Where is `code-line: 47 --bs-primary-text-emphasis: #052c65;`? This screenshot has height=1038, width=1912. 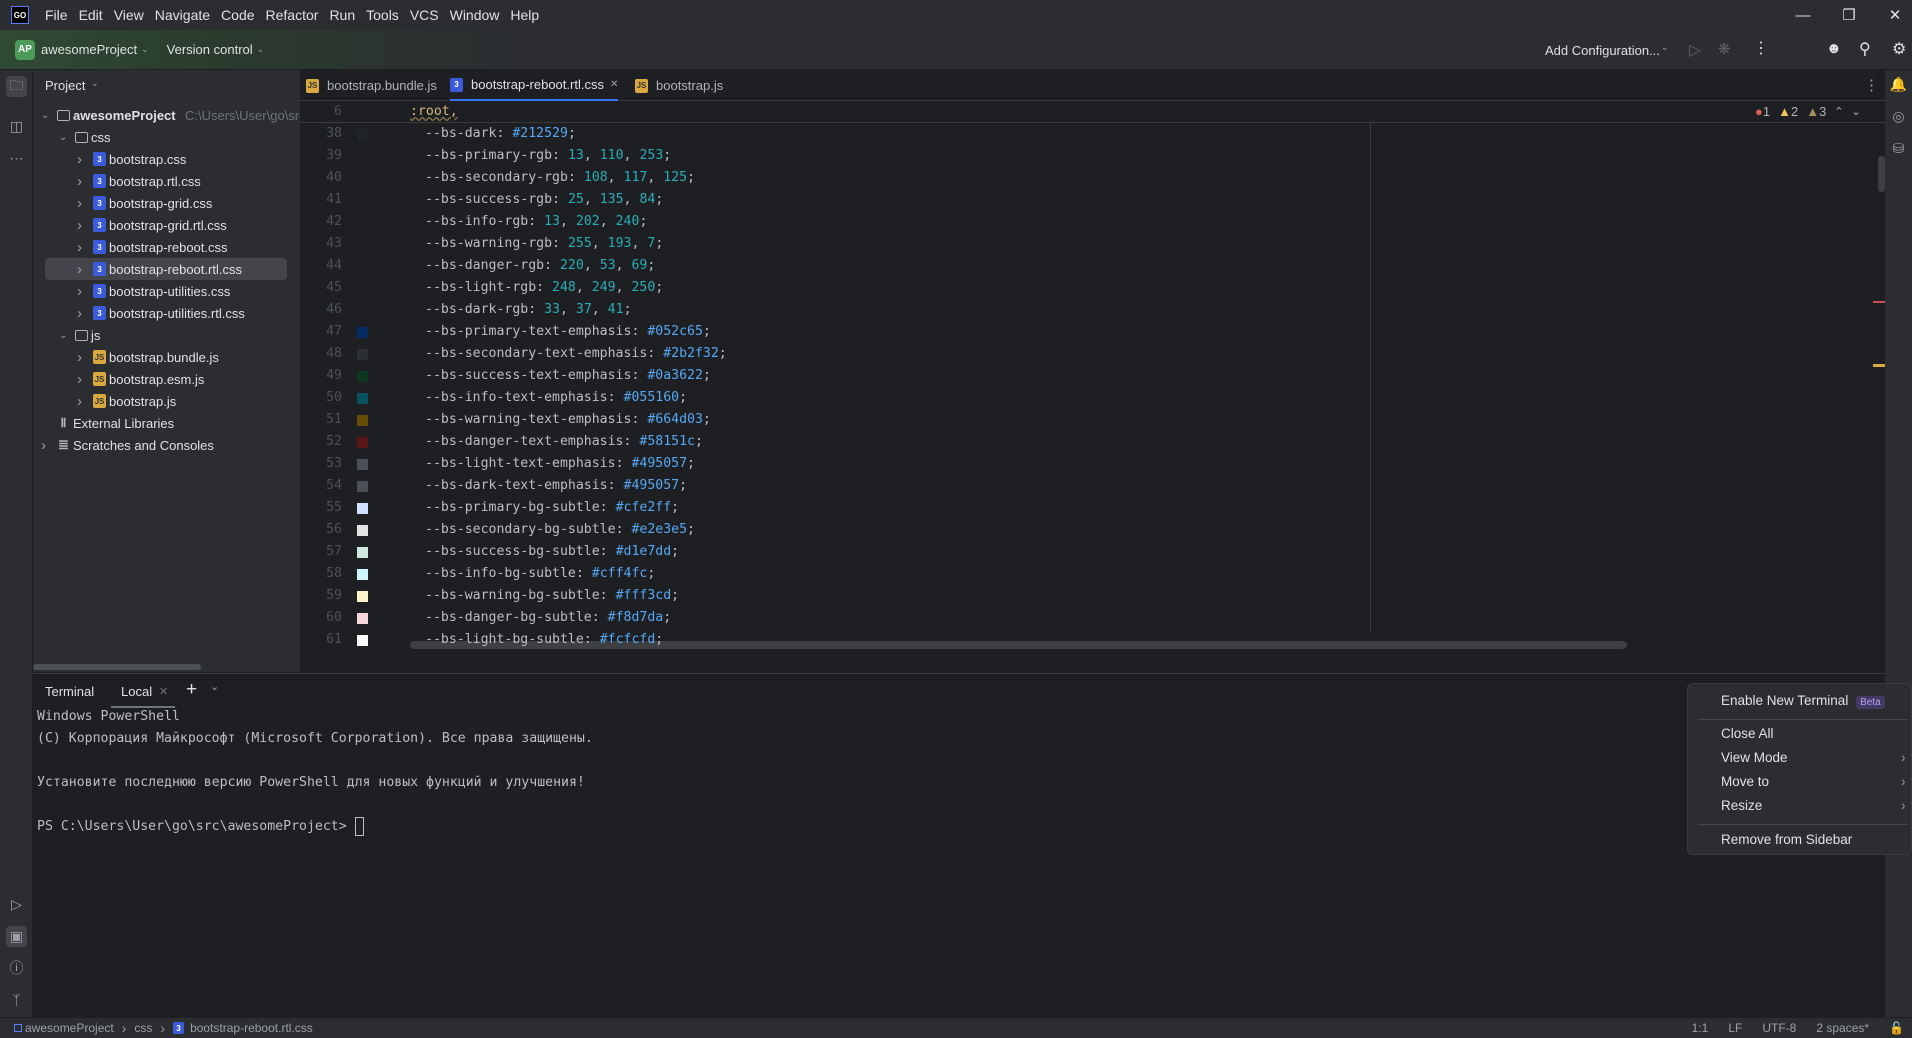
code-line: 47 --bs-primary-text-emphasis: #052c65; is located at coordinates (1092, 332).